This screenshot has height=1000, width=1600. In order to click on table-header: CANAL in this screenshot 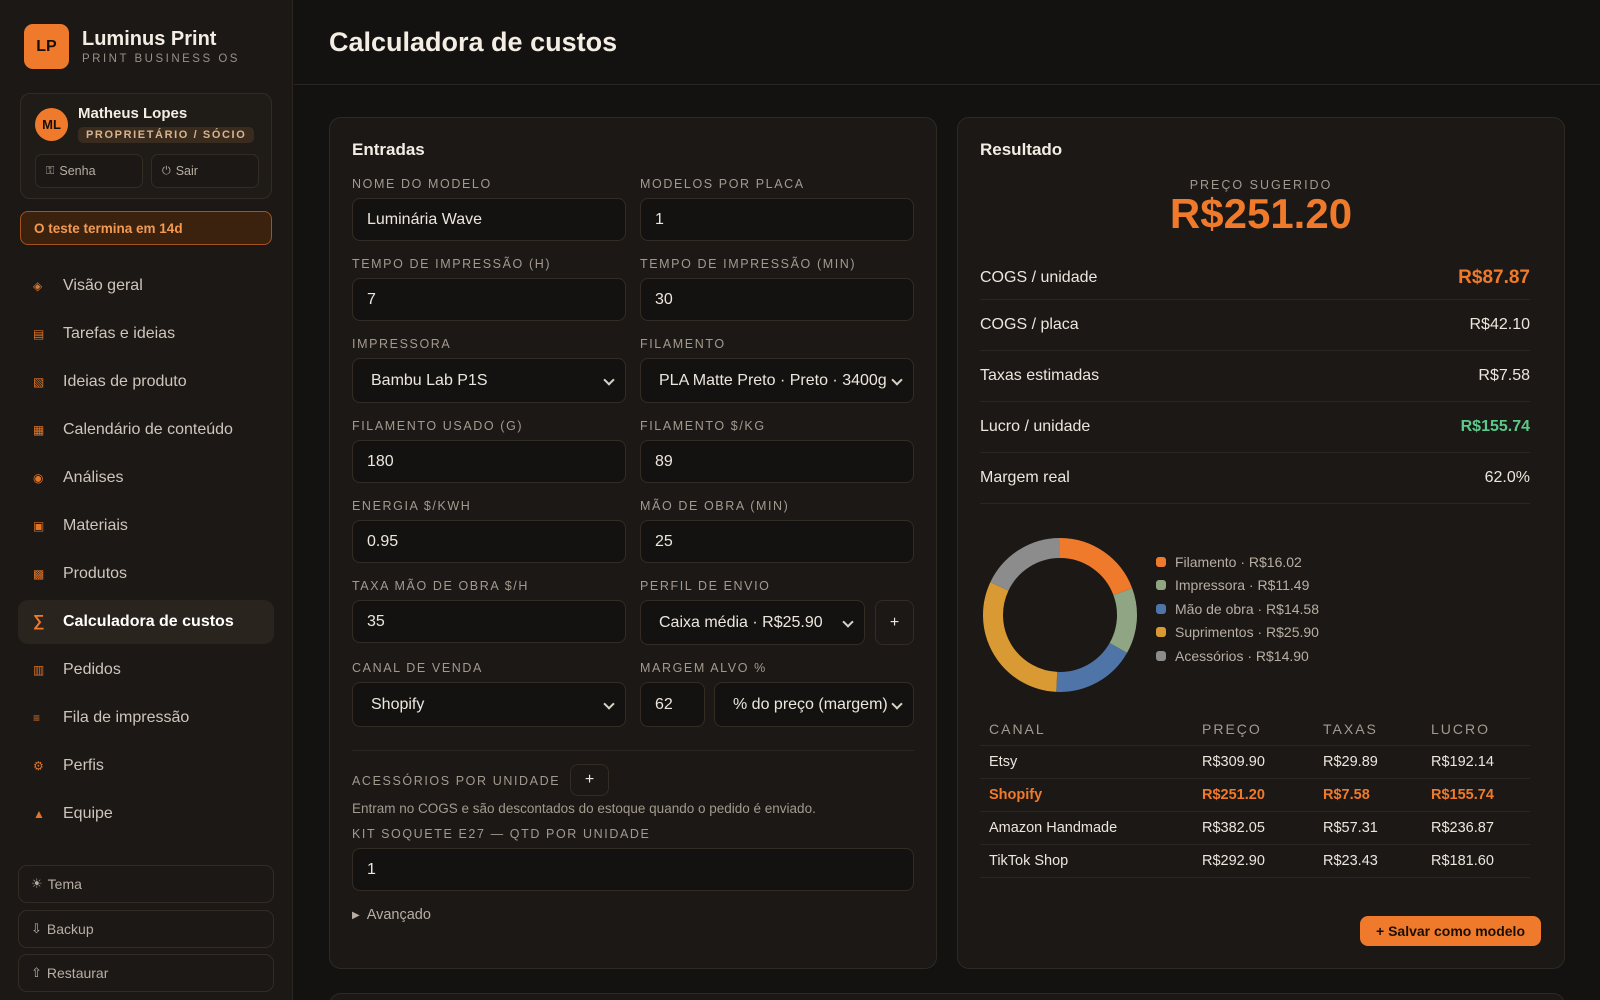, I will do `click(1086, 730)`.